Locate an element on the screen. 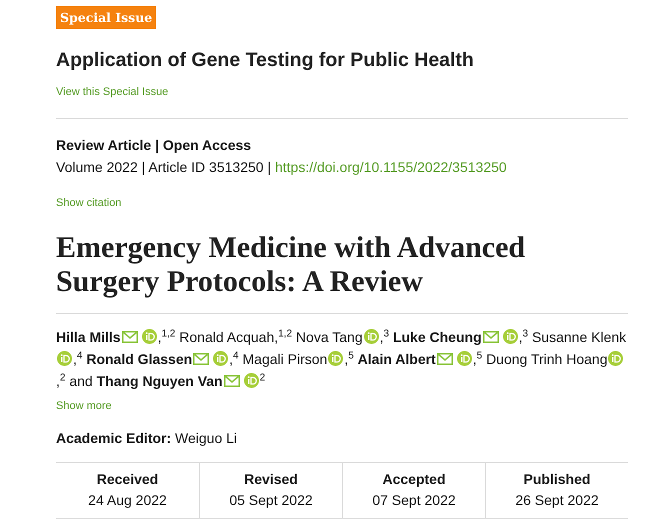  date-label: Received is located at coordinates (127, 479).